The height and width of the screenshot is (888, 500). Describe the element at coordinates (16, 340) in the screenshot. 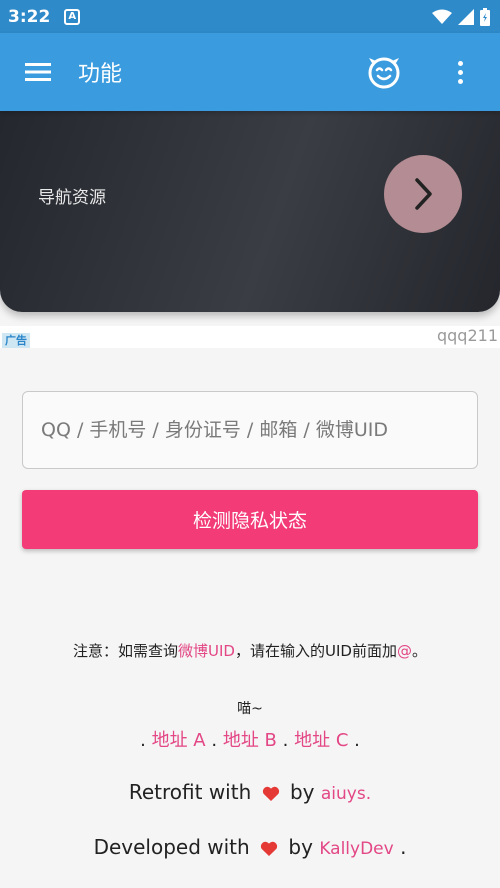

I see `ad-badge: 广告` at that location.